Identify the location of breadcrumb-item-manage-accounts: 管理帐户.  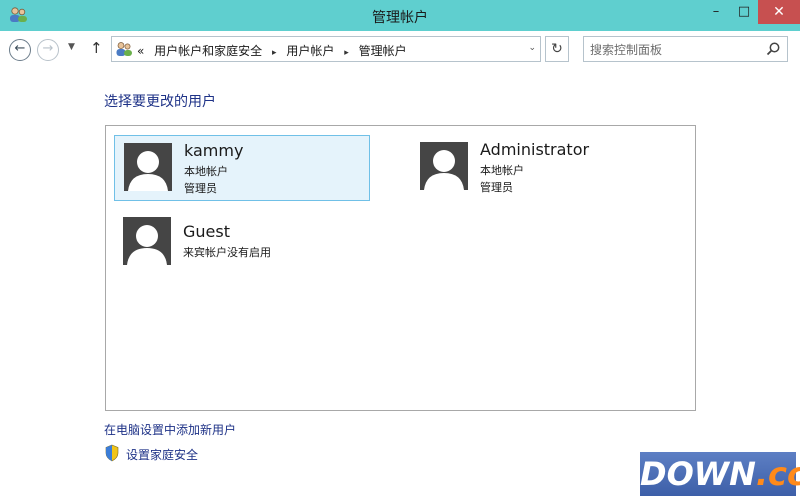
(383, 51).